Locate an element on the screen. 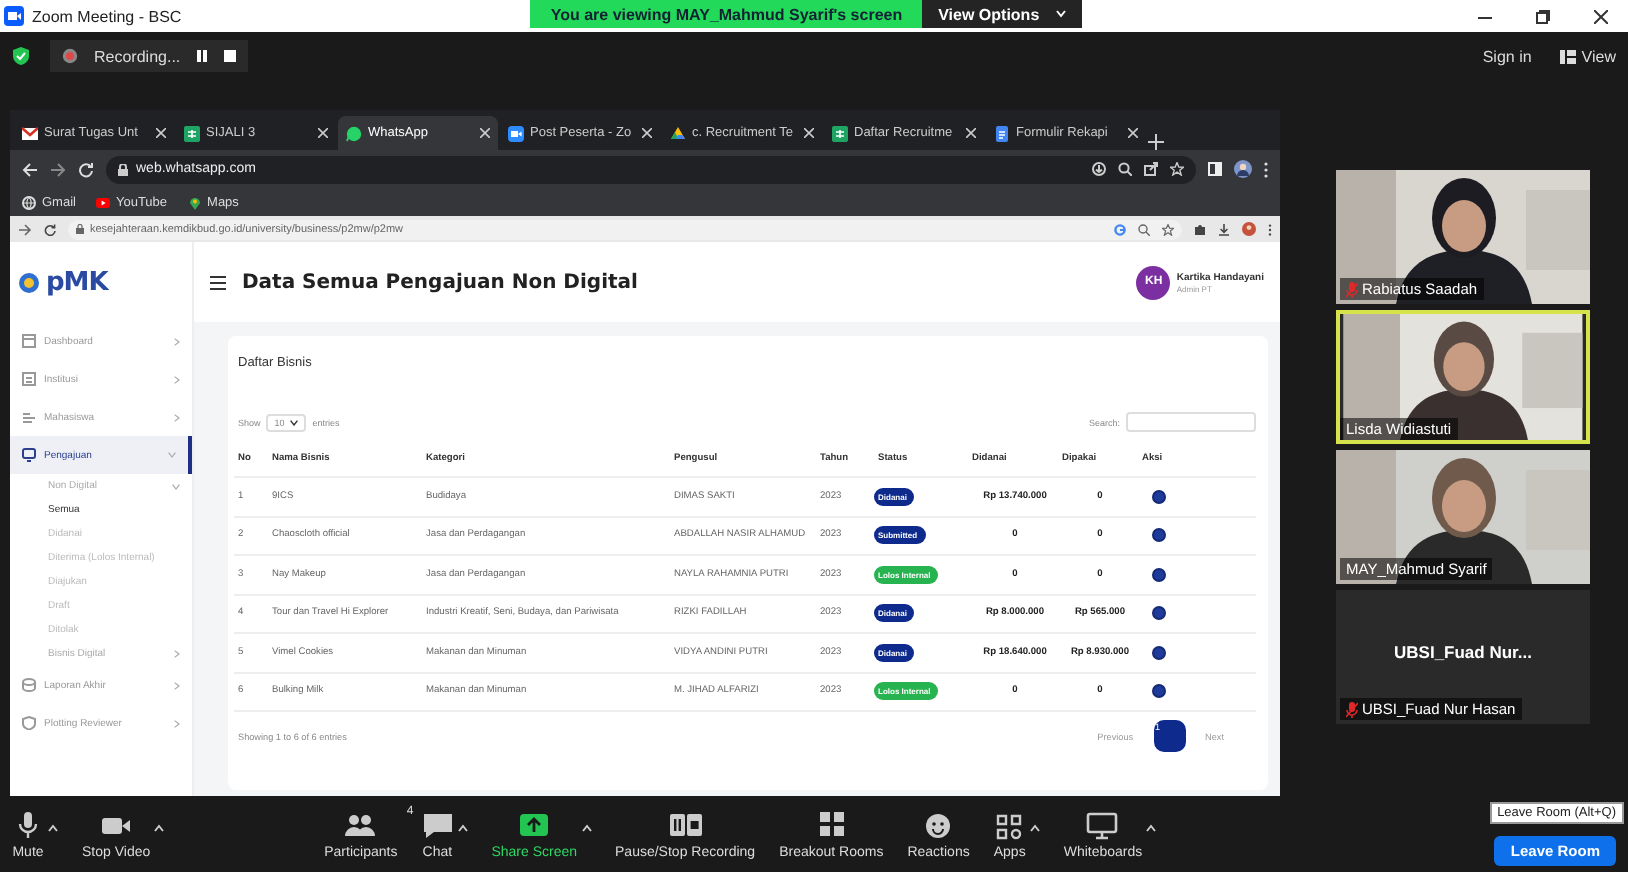 This screenshot has width=1628, height=872. map-pin-icon is located at coordinates (194, 202).